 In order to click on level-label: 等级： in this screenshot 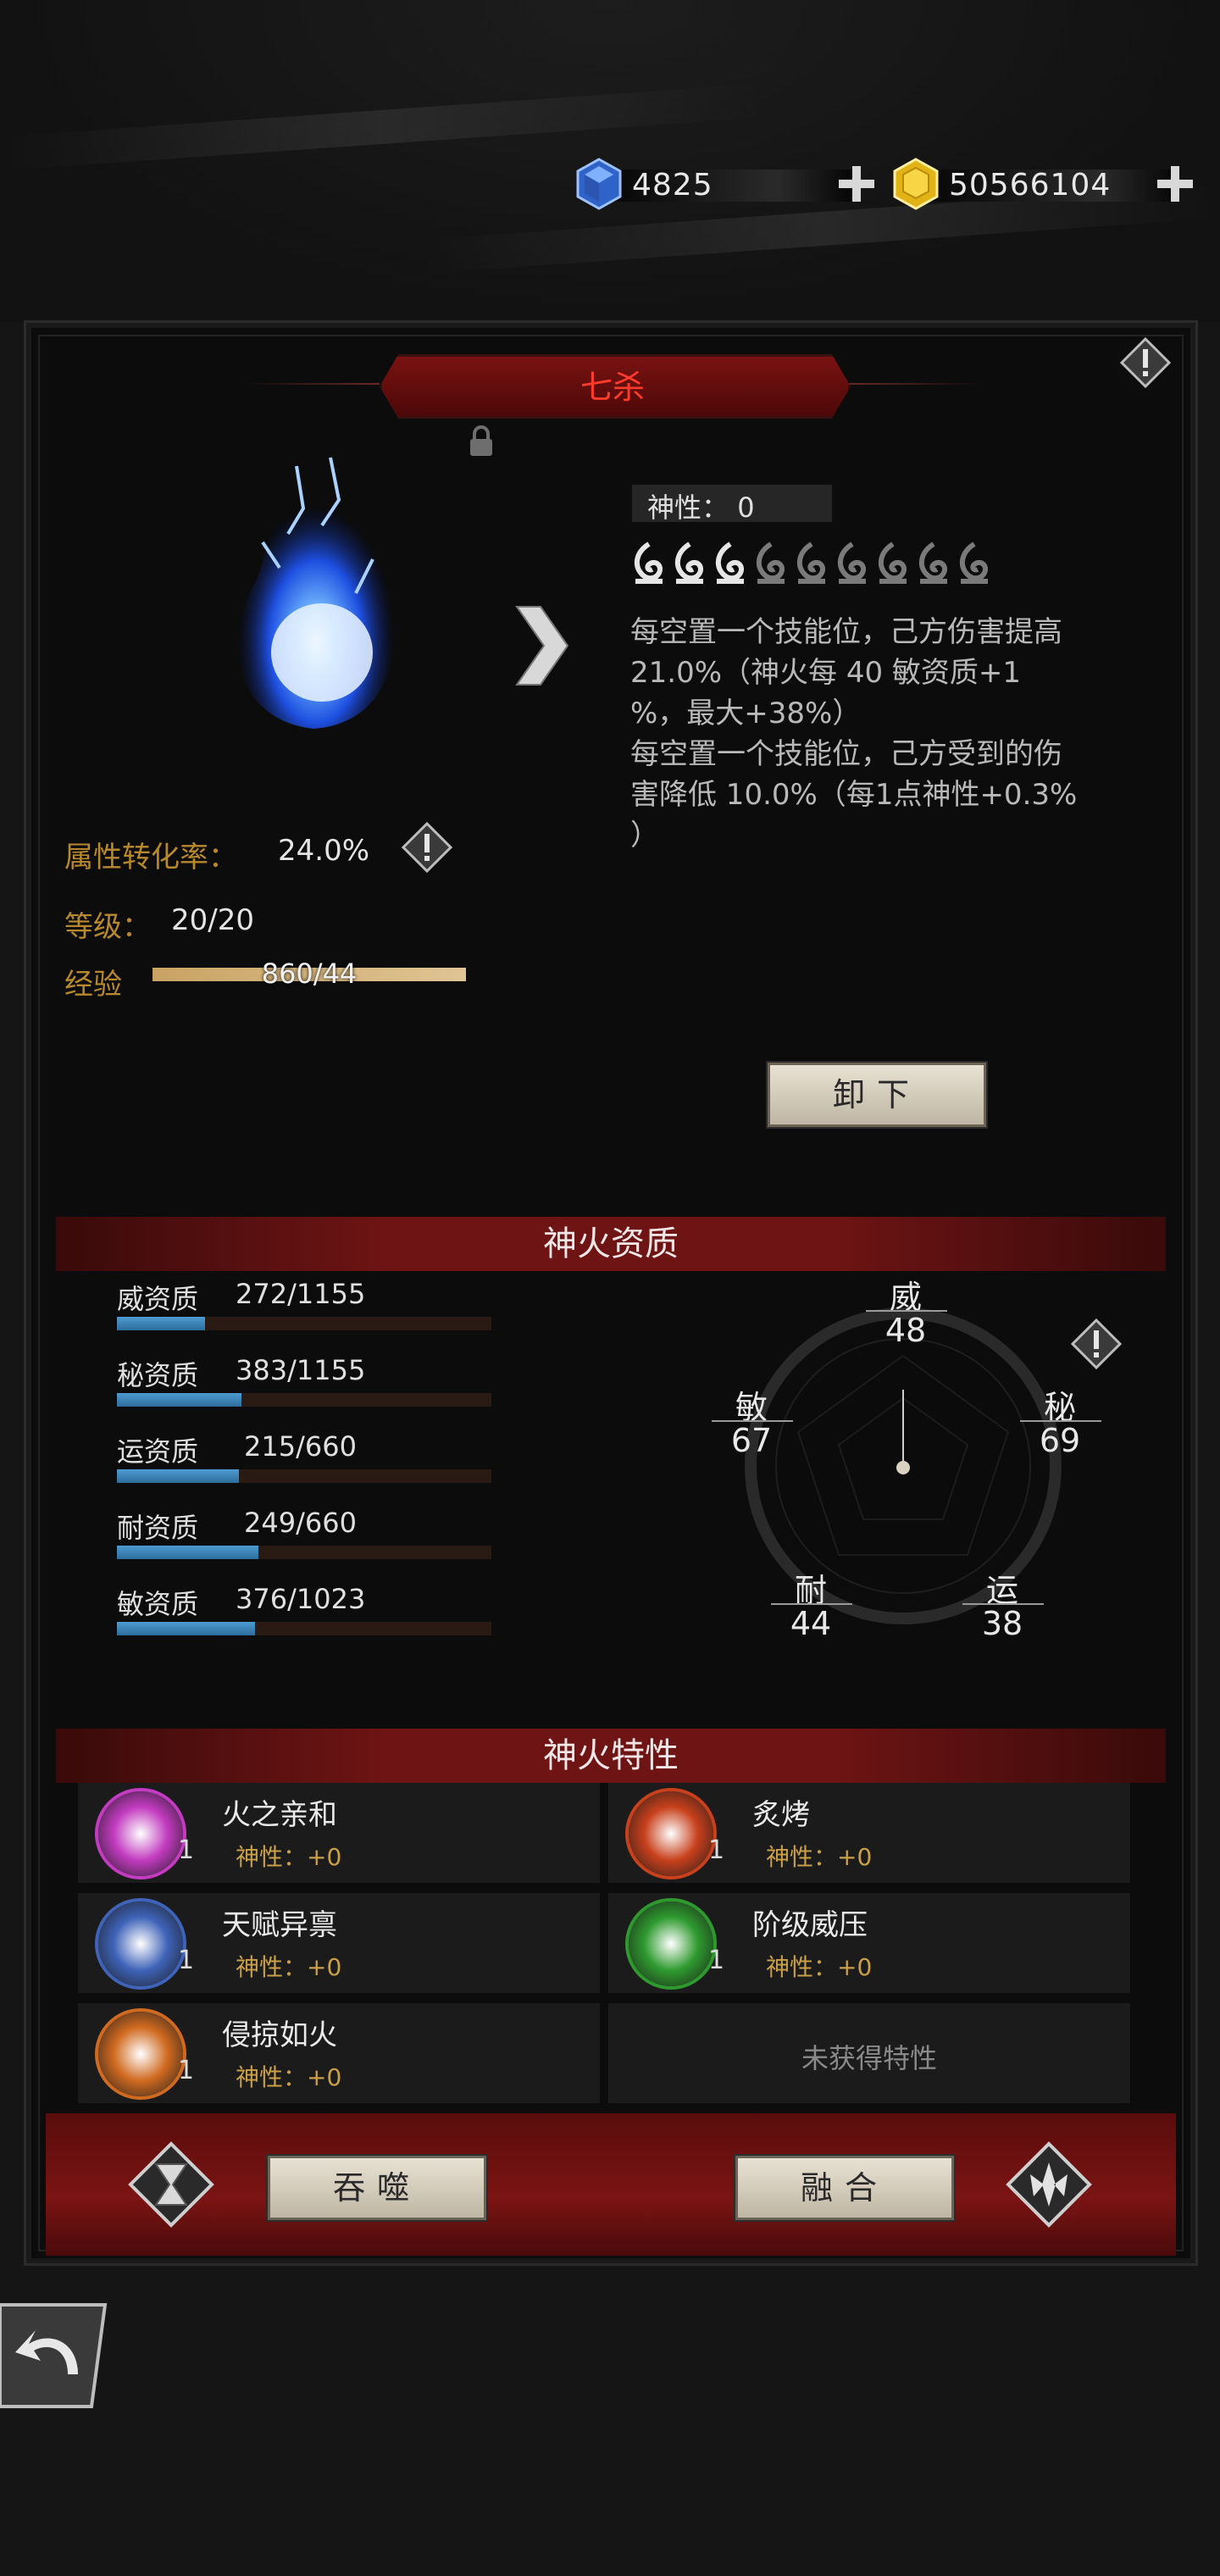, I will do `click(107, 927)`.